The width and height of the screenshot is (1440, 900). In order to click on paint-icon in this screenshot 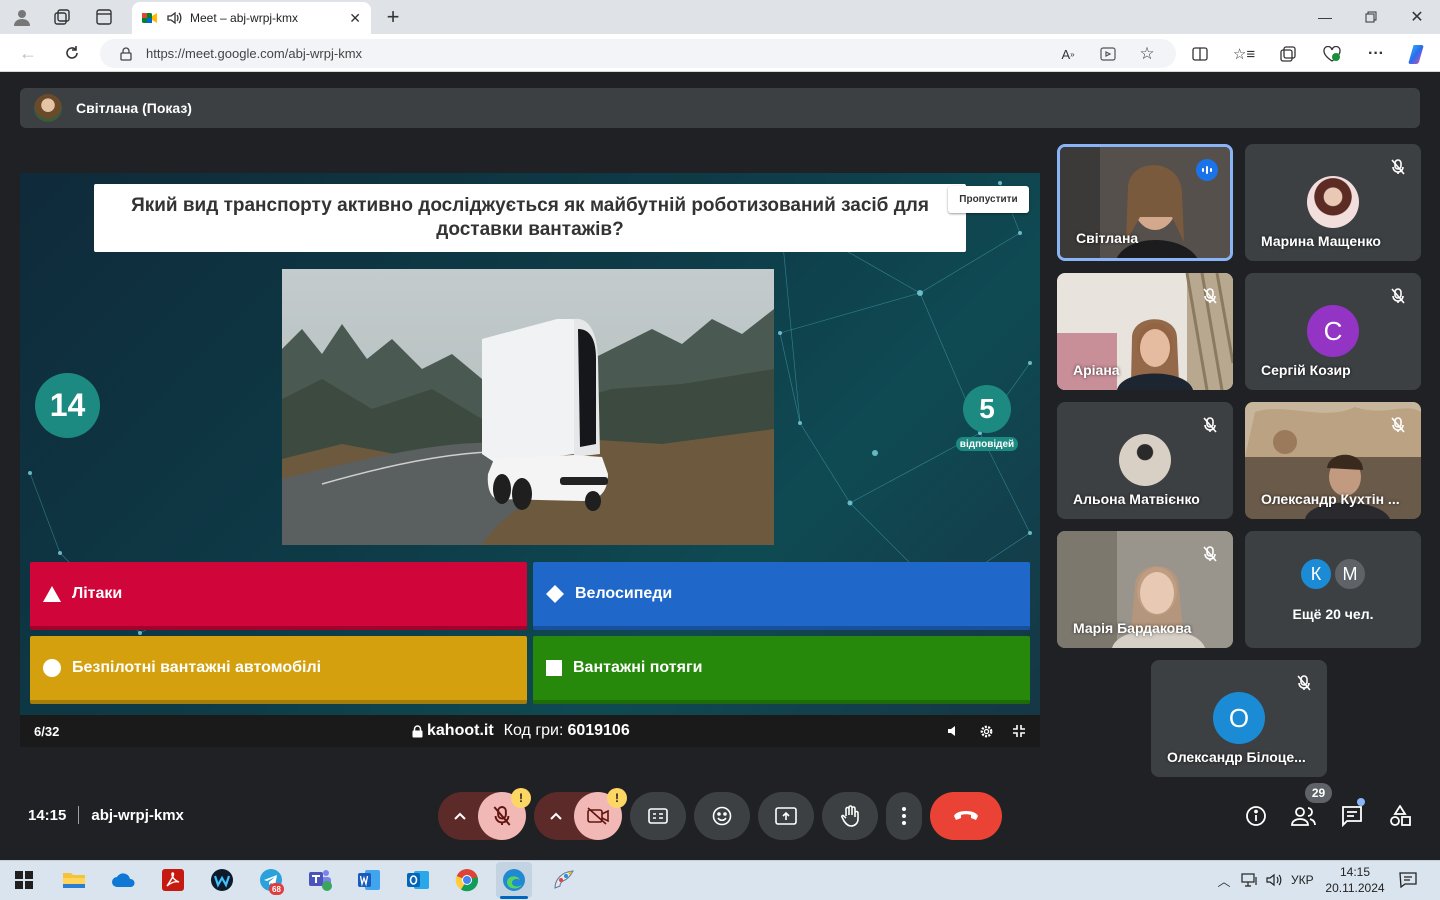, I will do `click(564, 880)`.